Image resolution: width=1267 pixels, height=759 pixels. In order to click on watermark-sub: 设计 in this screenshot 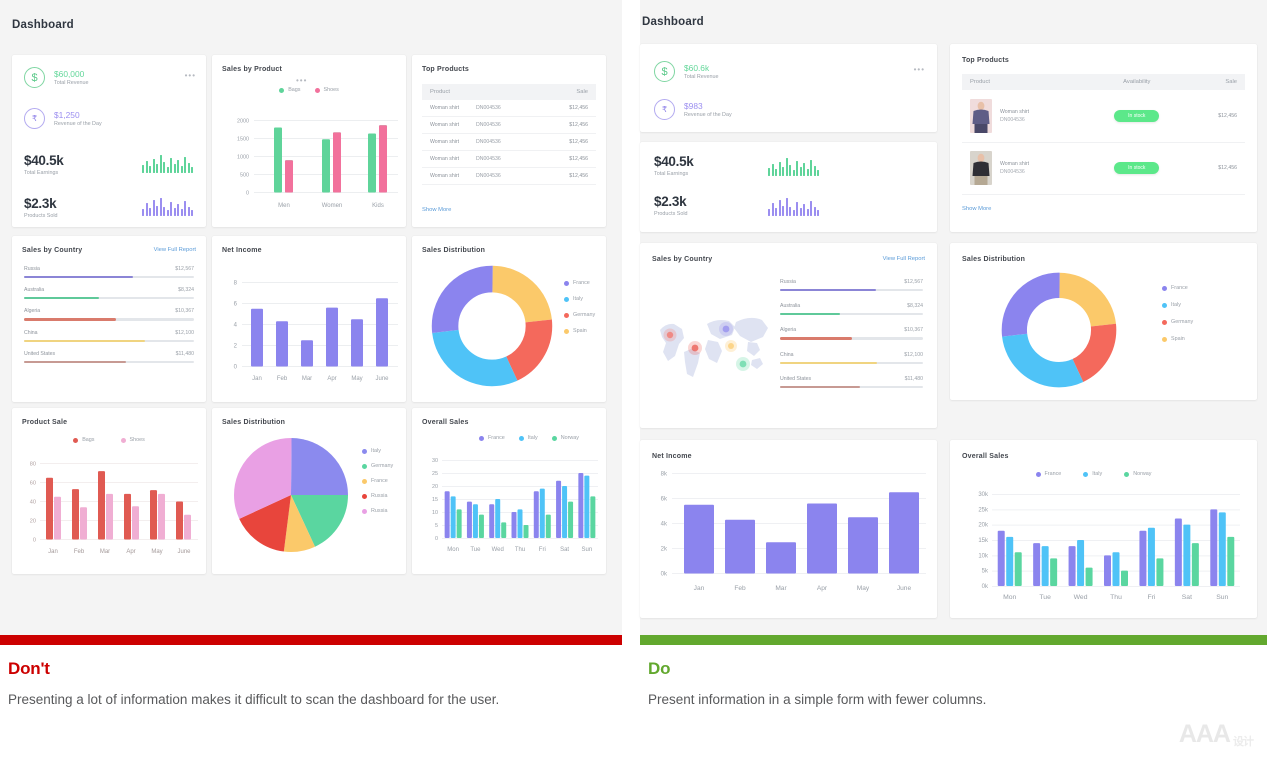, I will do `click(1243, 742)`.